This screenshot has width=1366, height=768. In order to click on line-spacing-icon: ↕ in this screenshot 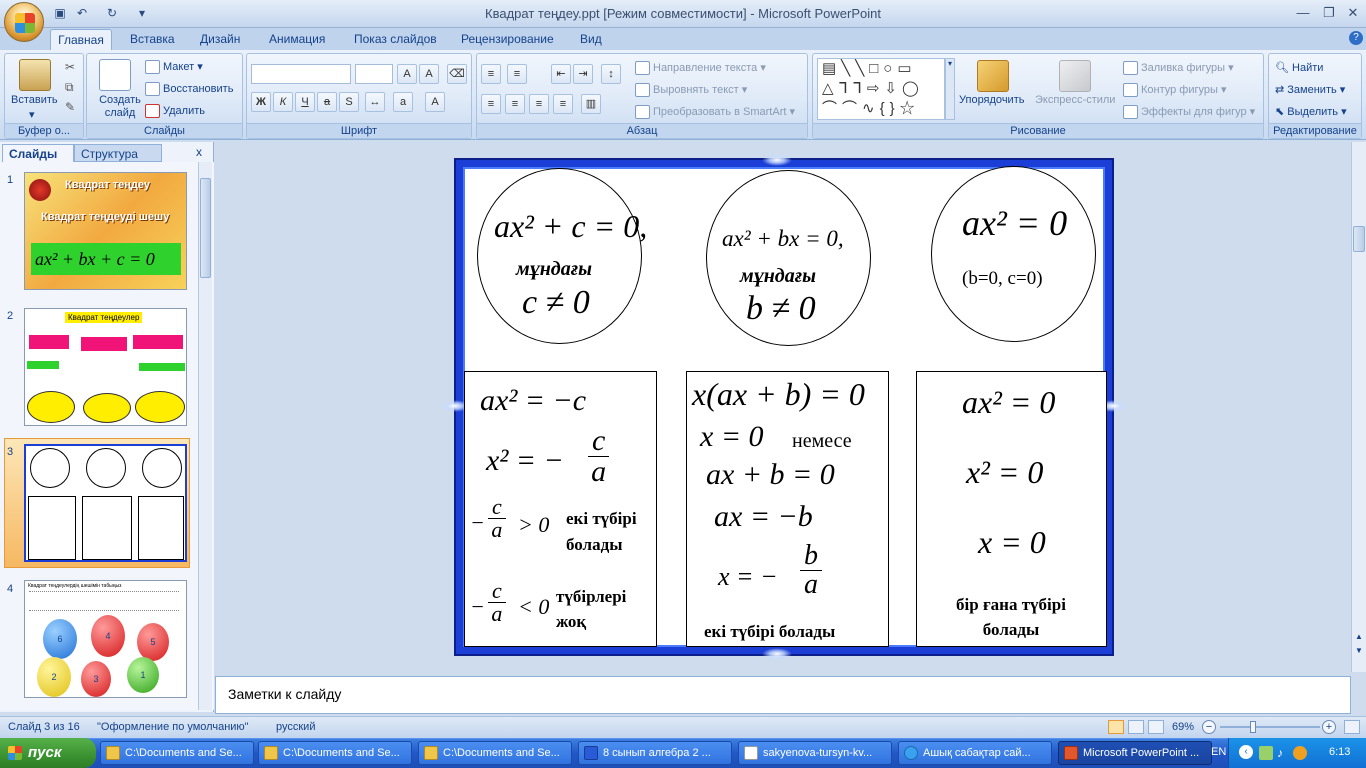, I will do `click(611, 74)`.